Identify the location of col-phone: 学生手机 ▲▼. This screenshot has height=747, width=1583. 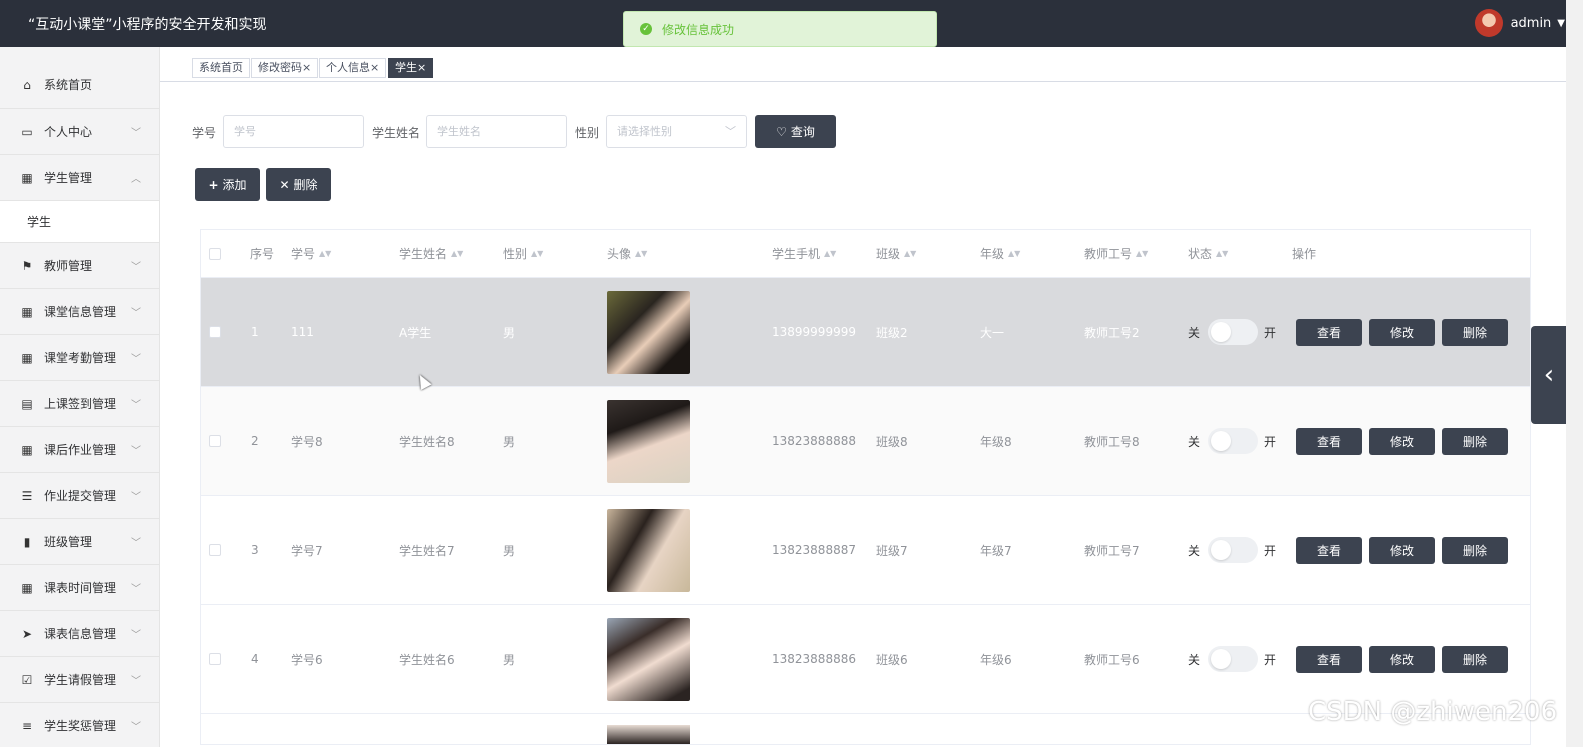
(804, 253).